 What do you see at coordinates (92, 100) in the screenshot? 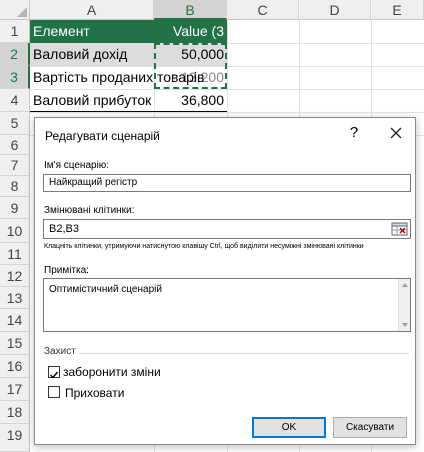
I see `cell-a4: Валовий прибуток` at bounding box center [92, 100].